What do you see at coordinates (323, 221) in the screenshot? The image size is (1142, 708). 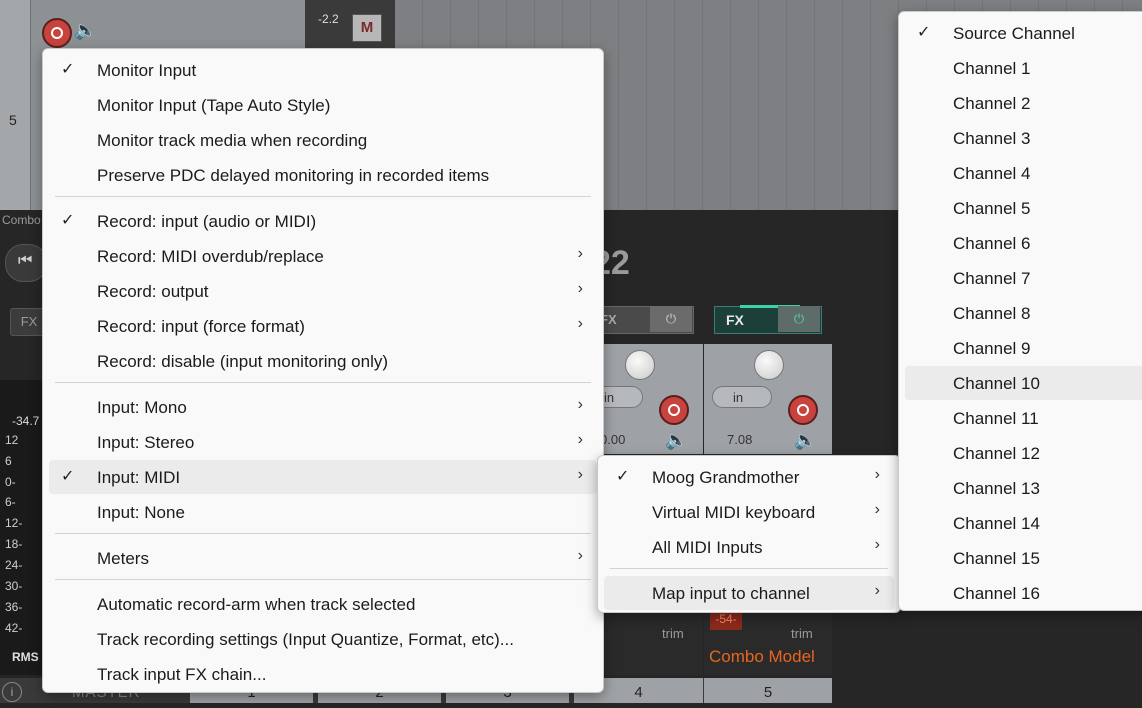 I see `menu-item-record-input: ✓ Record: input (audio or MIDI)` at bounding box center [323, 221].